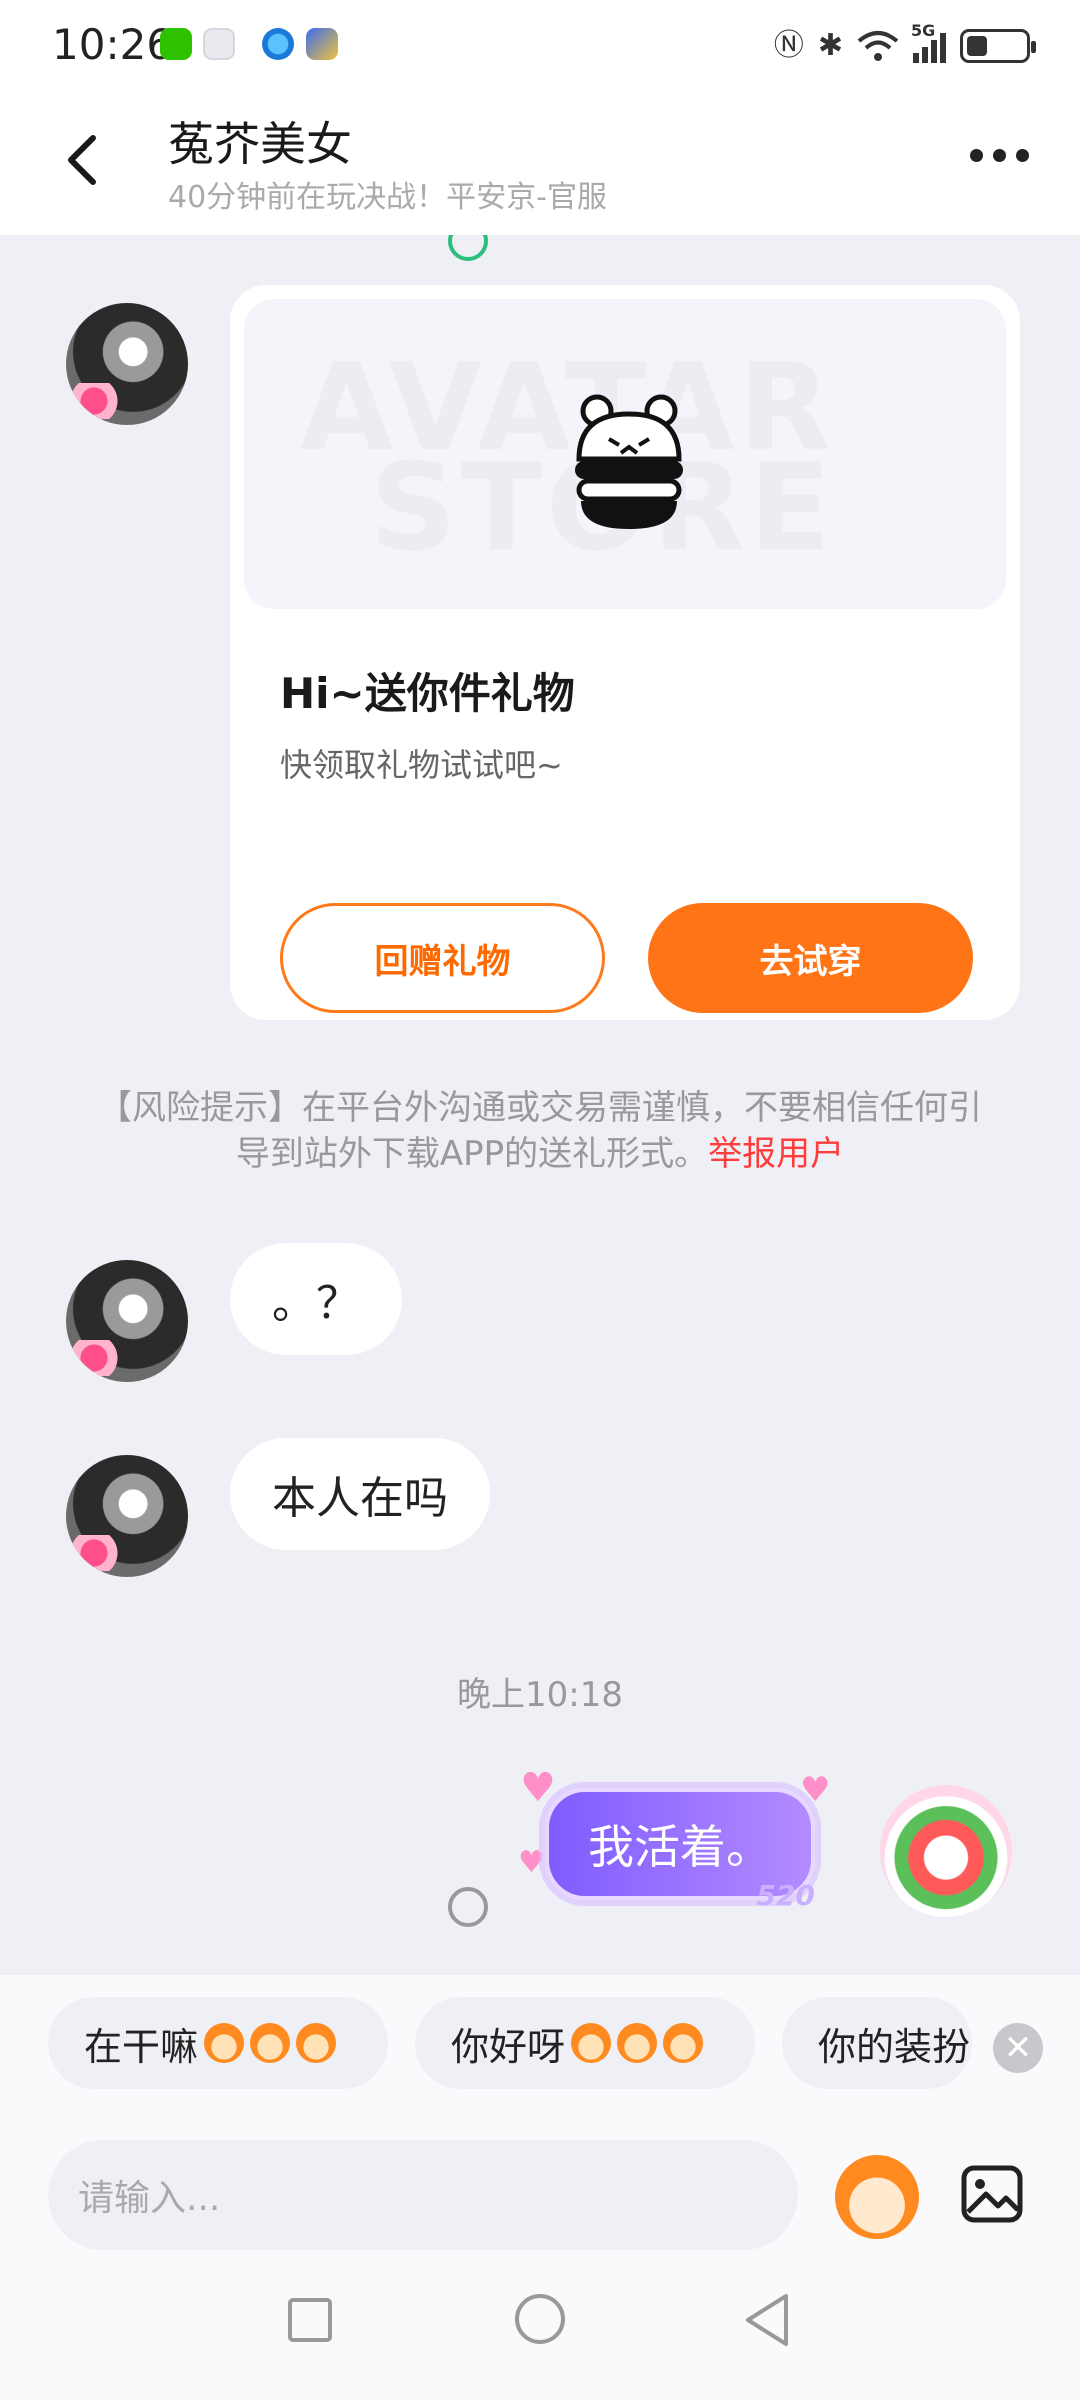 The width and height of the screenshot is (1080, 2400). Describe the element at coordinates (1018, 2048) in the screenshot. I see `close-quick-replies-icon: ✕` at that location.